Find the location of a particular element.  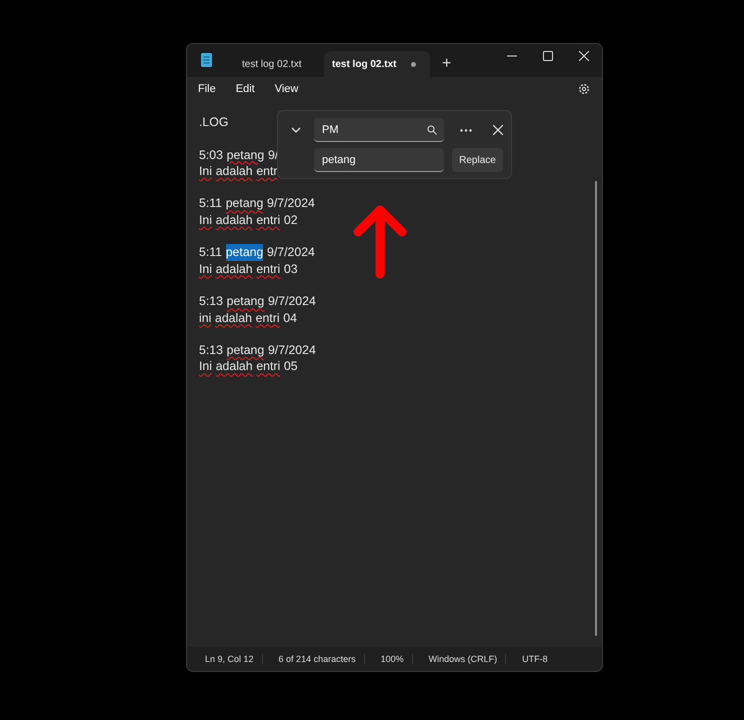

status-item: 100% is located at coordinates (392, 659).